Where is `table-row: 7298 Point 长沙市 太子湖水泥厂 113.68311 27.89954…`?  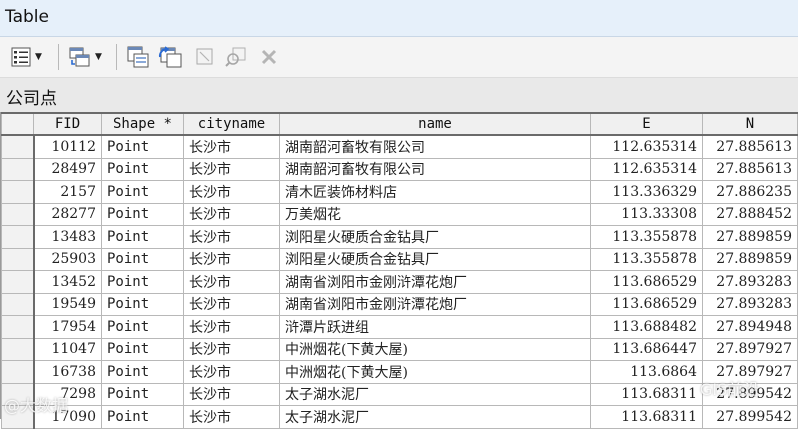 table-row: 7298 Point 长沙市 太子湖水泥厂 113.68311 27.89954… is located at coordinates (399, 394).